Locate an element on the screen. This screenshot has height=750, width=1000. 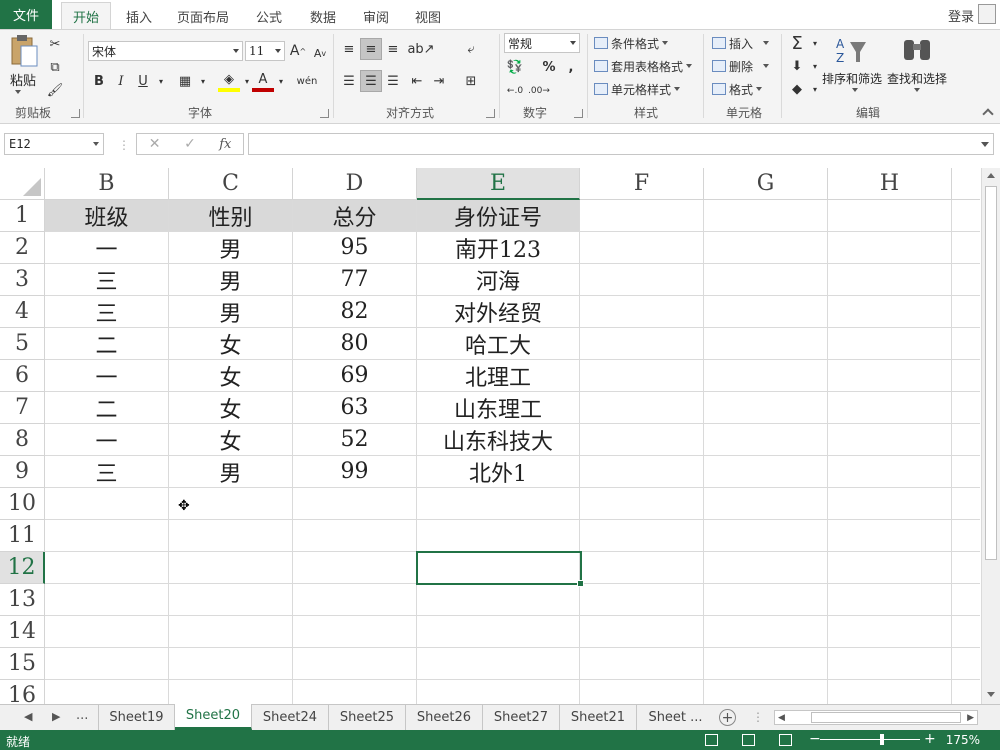
column-header is located at coordinates (966, 184).